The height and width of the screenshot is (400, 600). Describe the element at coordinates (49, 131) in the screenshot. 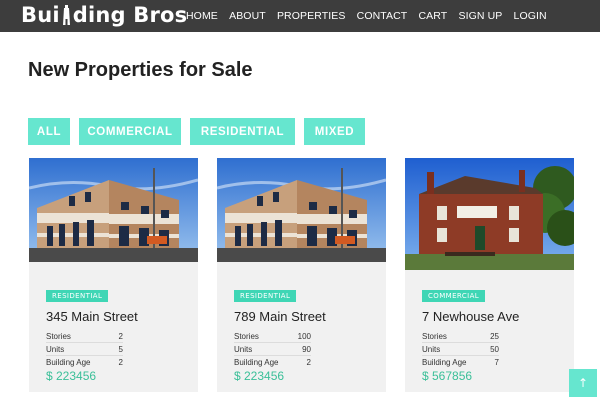

I see `filter-all-button: ALL` at that location.